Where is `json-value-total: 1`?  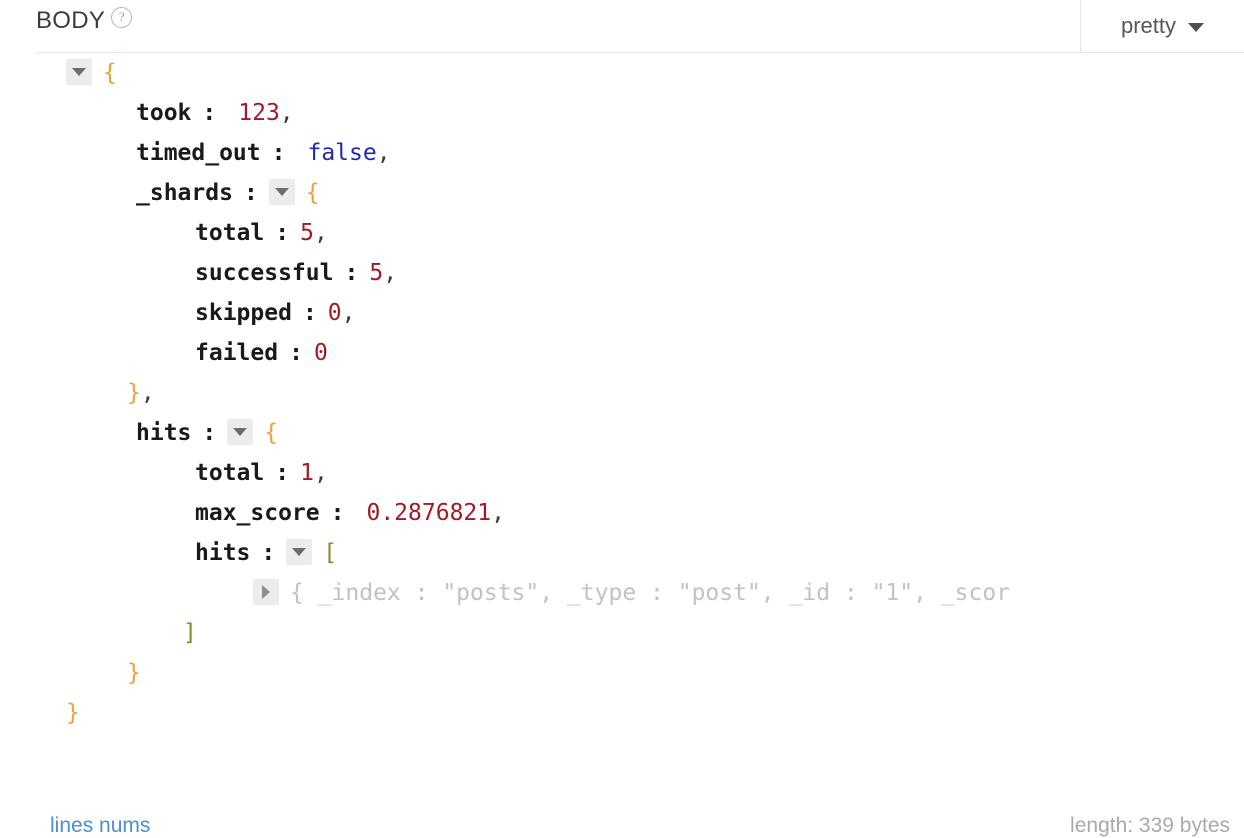 json-value-total: 1 is located at coordinates (307, 473).